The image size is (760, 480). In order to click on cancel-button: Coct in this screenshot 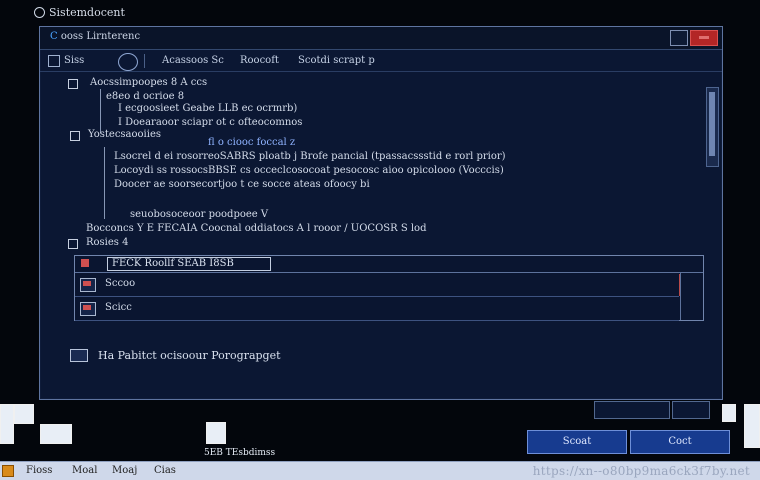, I will do `click(680, 442)`.